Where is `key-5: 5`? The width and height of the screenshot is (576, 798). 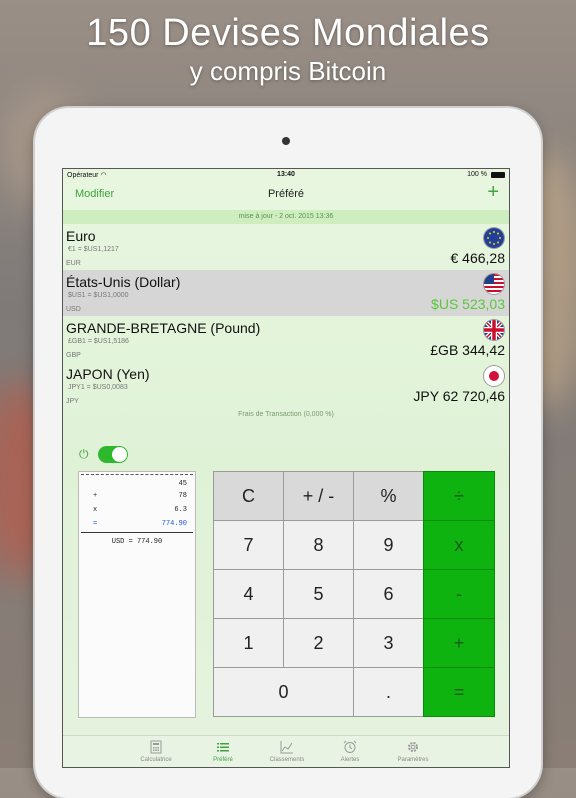 key-5: 5 is located at coordinates (318, 594).